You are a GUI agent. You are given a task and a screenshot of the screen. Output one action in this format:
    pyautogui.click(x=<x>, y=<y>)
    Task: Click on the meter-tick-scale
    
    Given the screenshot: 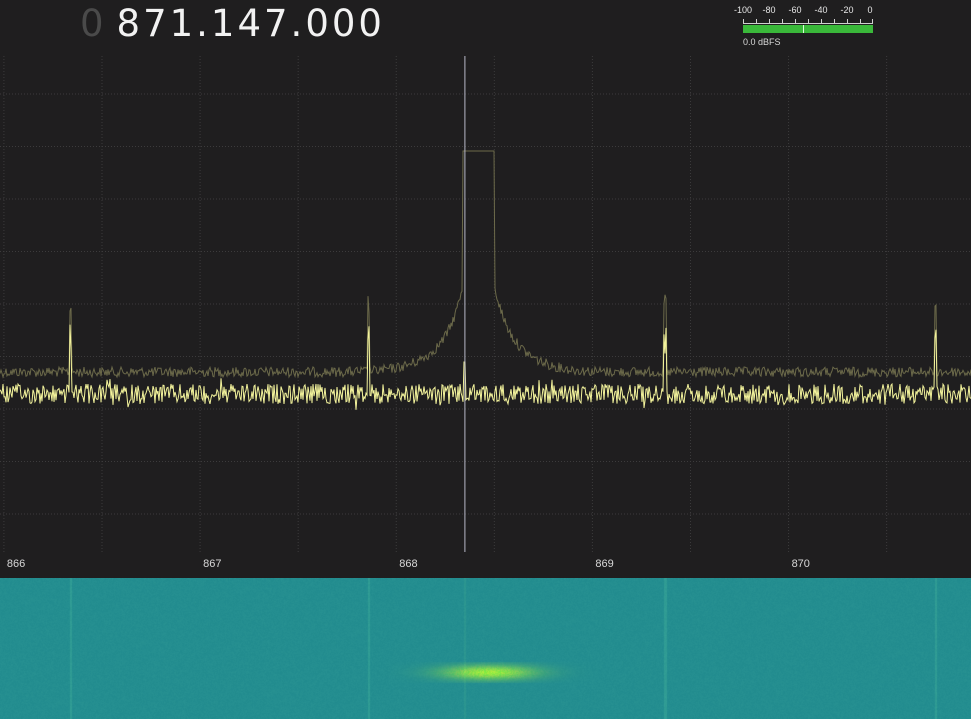 What is the action you would take?
    pyautogui.click(x=808, y=21)
    